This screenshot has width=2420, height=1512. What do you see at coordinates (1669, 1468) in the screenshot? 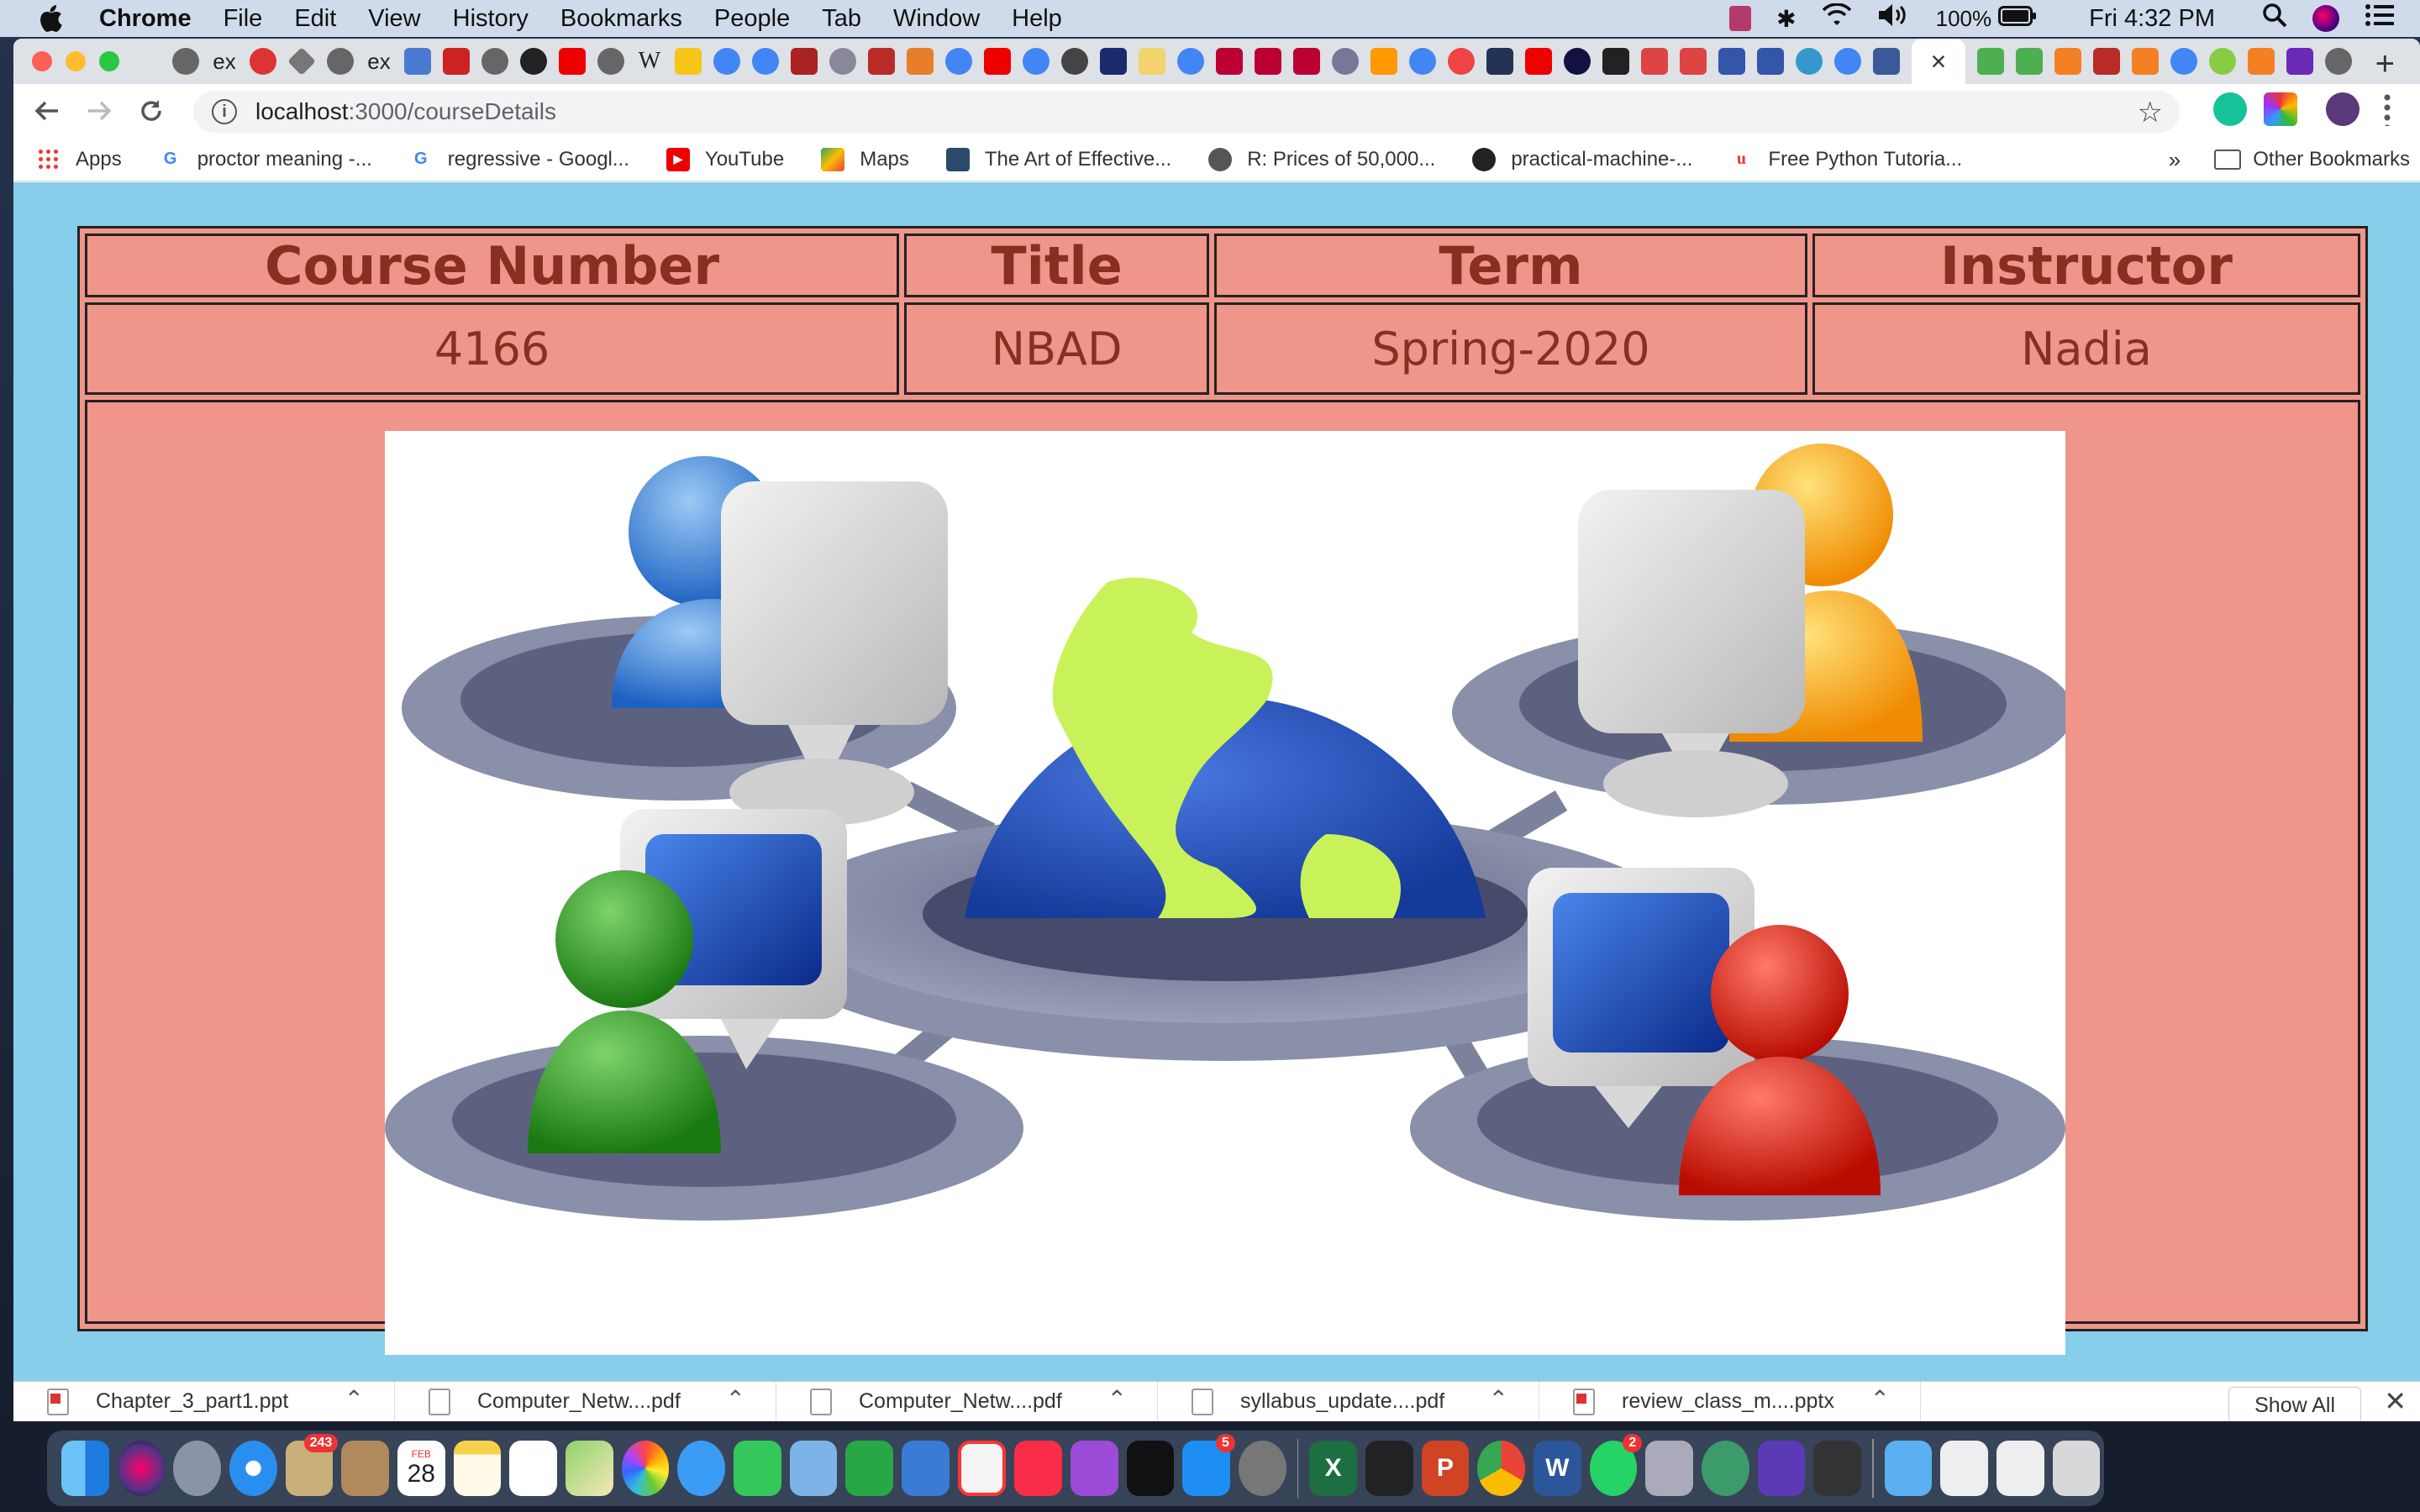
I see `image-capture-icon` at bounding box center [1669, 1468].